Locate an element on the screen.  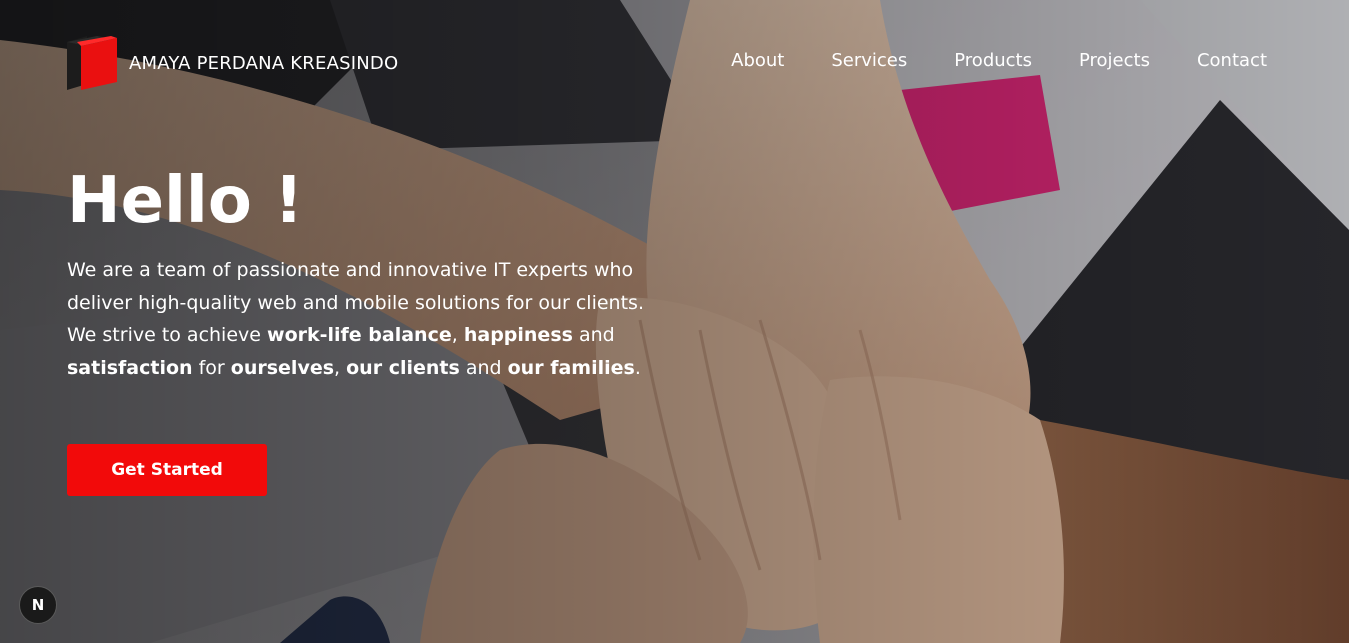
hero-text-work-life-balance: work-life balance is located at coordinates (359, 335).